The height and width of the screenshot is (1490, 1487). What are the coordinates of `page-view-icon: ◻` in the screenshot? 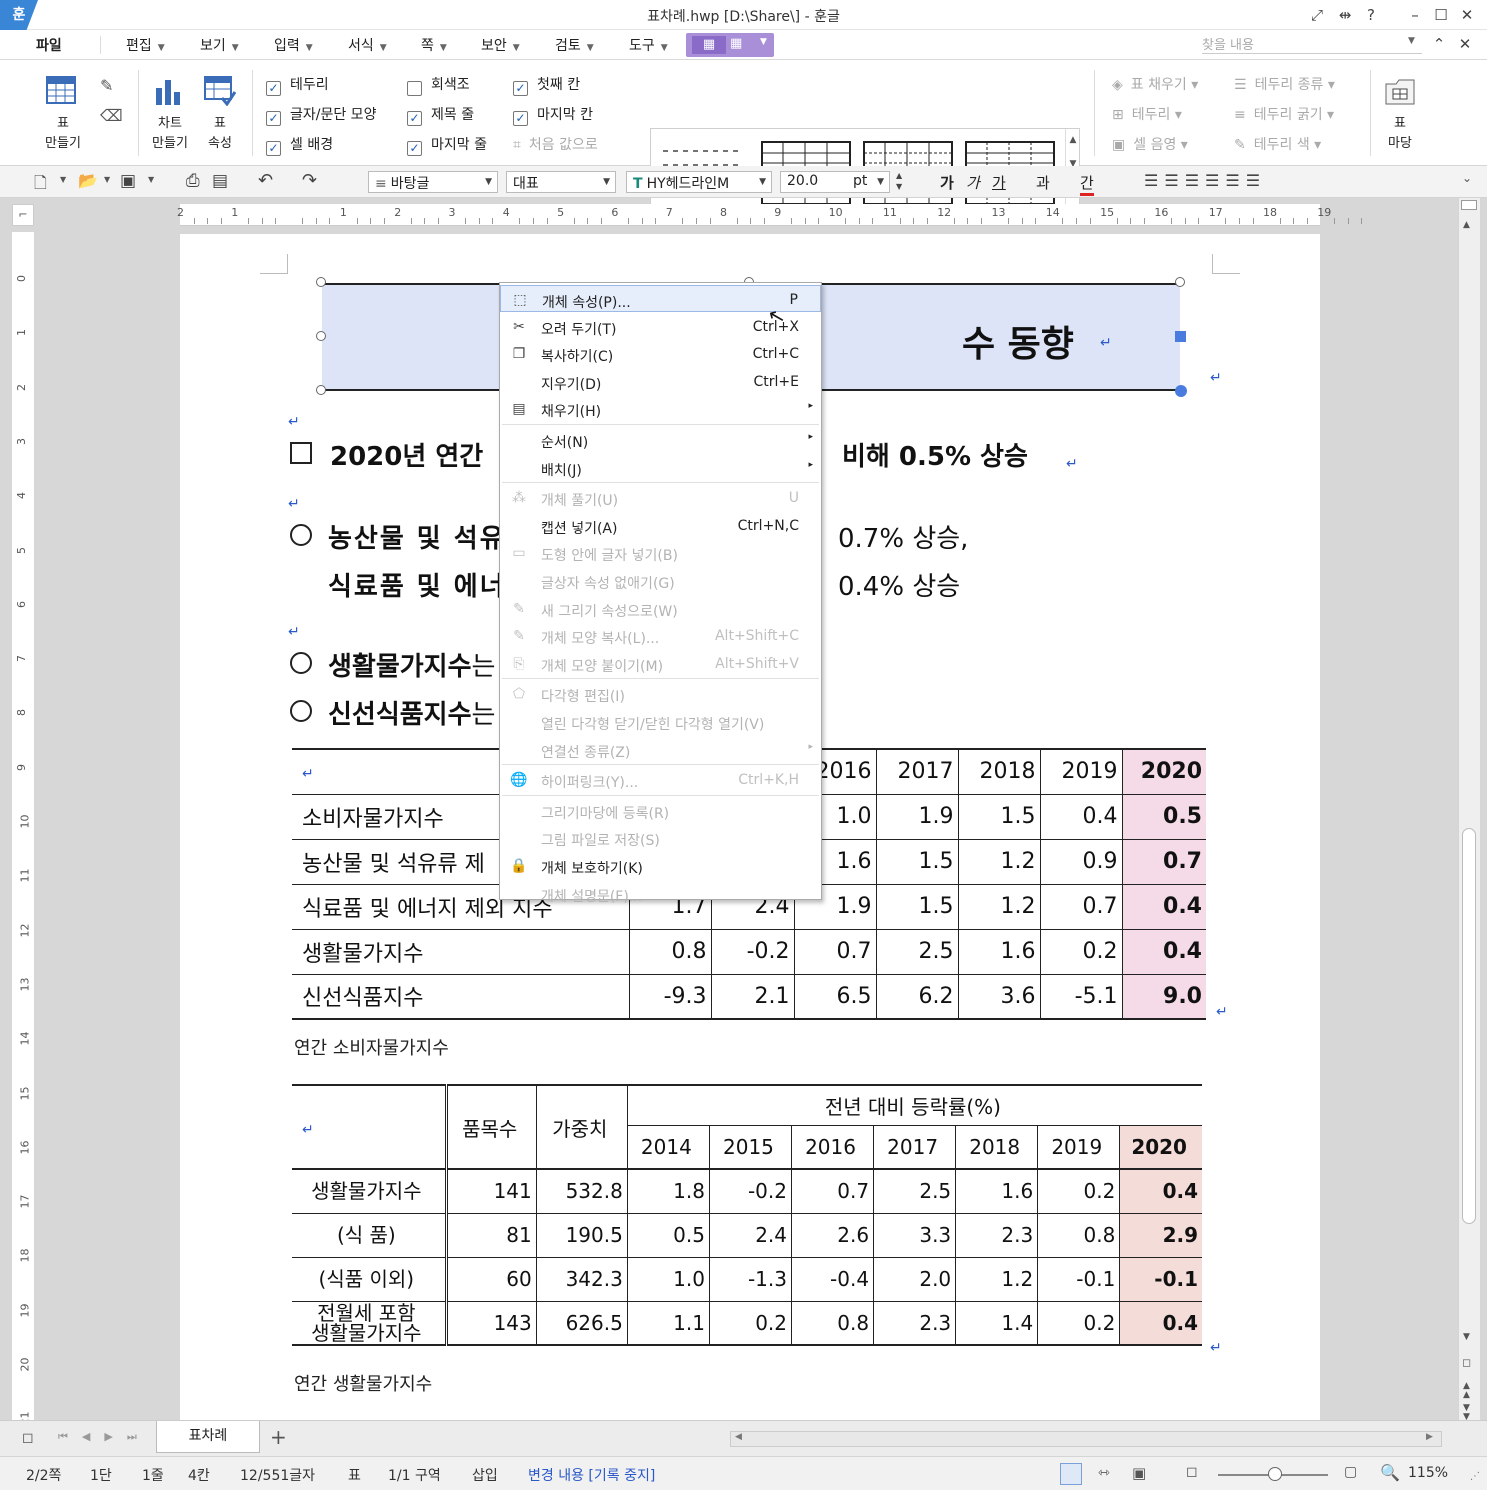 It's located at (28, 1438).